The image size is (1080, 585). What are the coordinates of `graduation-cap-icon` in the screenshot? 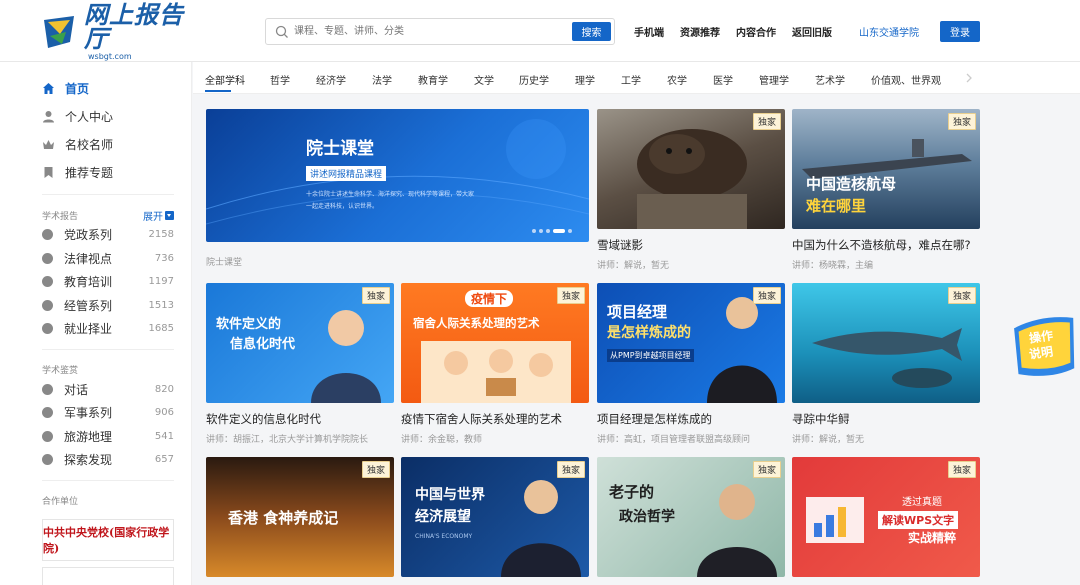 It's located at (47, 282).